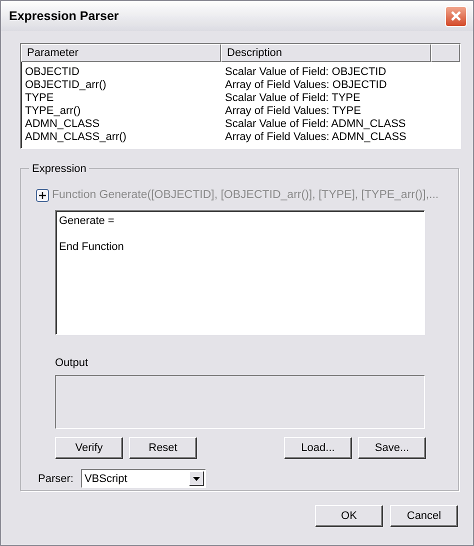  I want to click on window-title: Expression Parser, so click(64, 16).